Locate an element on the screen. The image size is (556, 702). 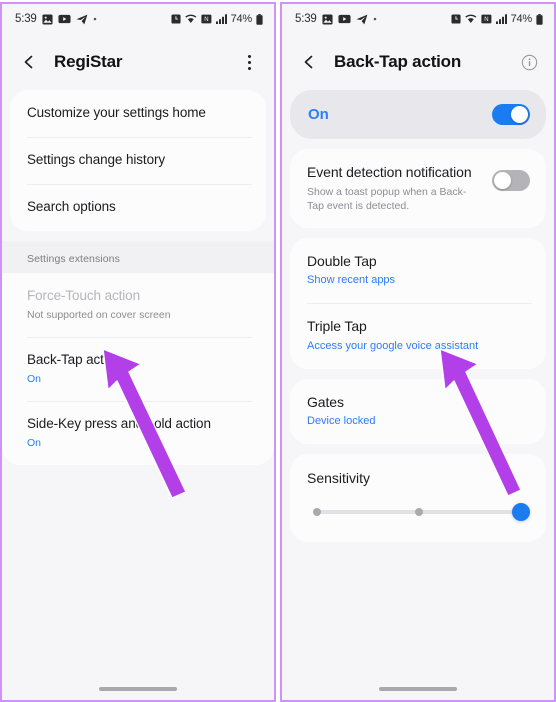
left-gesture-nav-bar is located at coordinates (138, 689).